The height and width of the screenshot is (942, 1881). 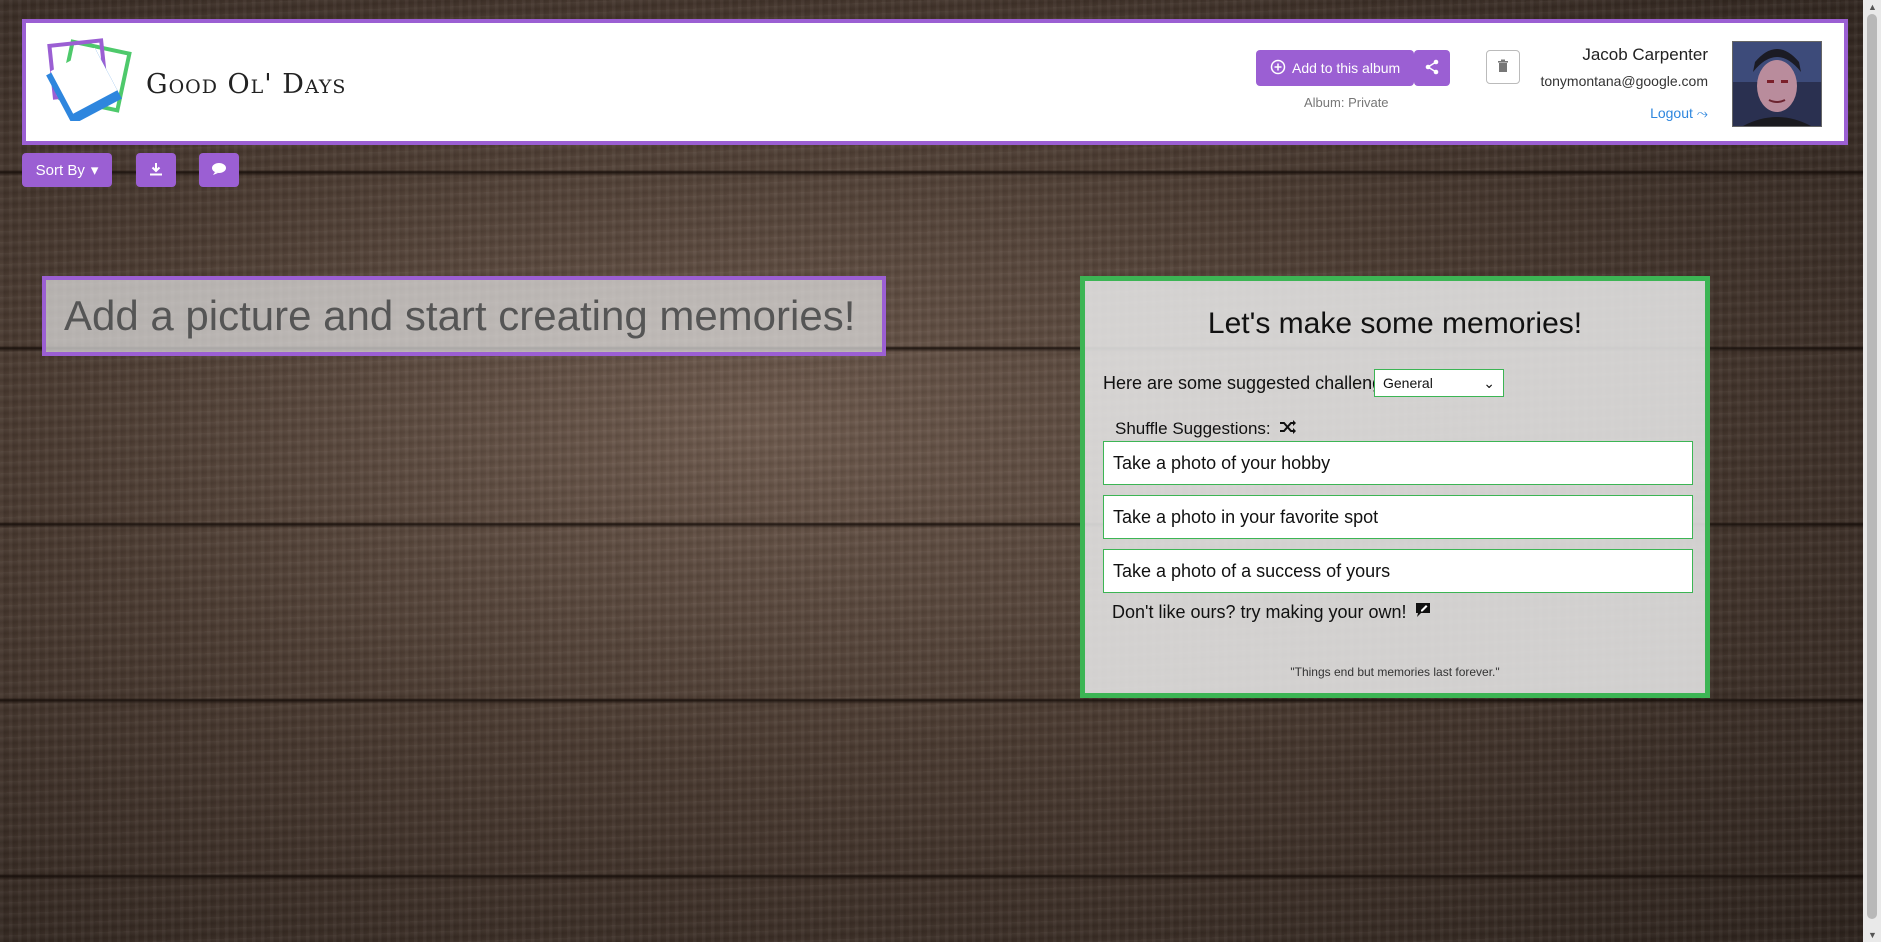 I want to click on user-name: Jacob Carpenter, so click(x=1645, y=54).